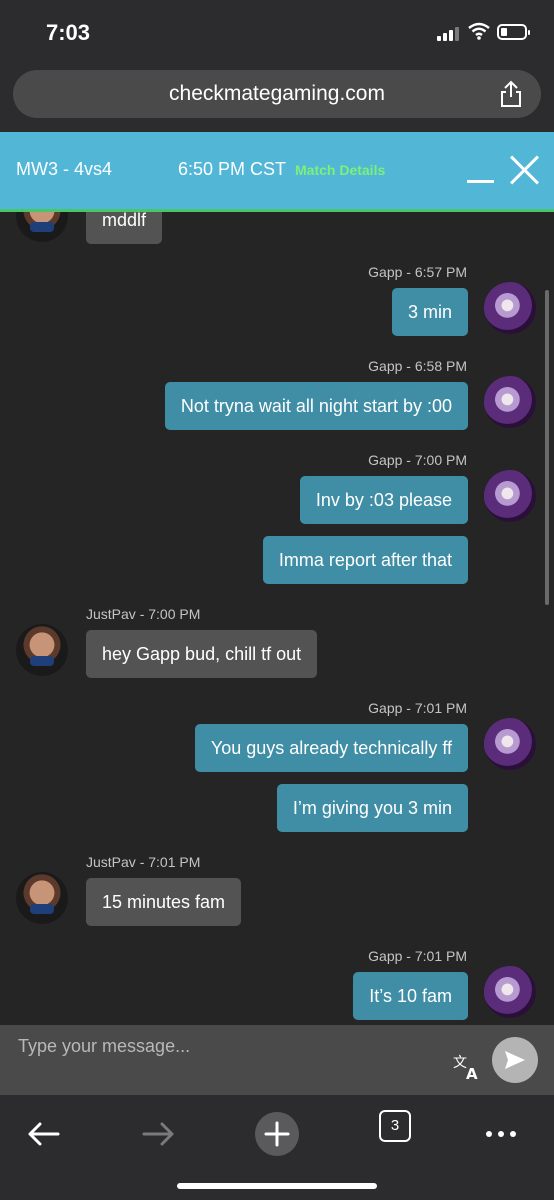  Describe the element at coordinates (417, 460) in the screenshot. I see `message-meta: Gapp - 7:00 PM` at that location.